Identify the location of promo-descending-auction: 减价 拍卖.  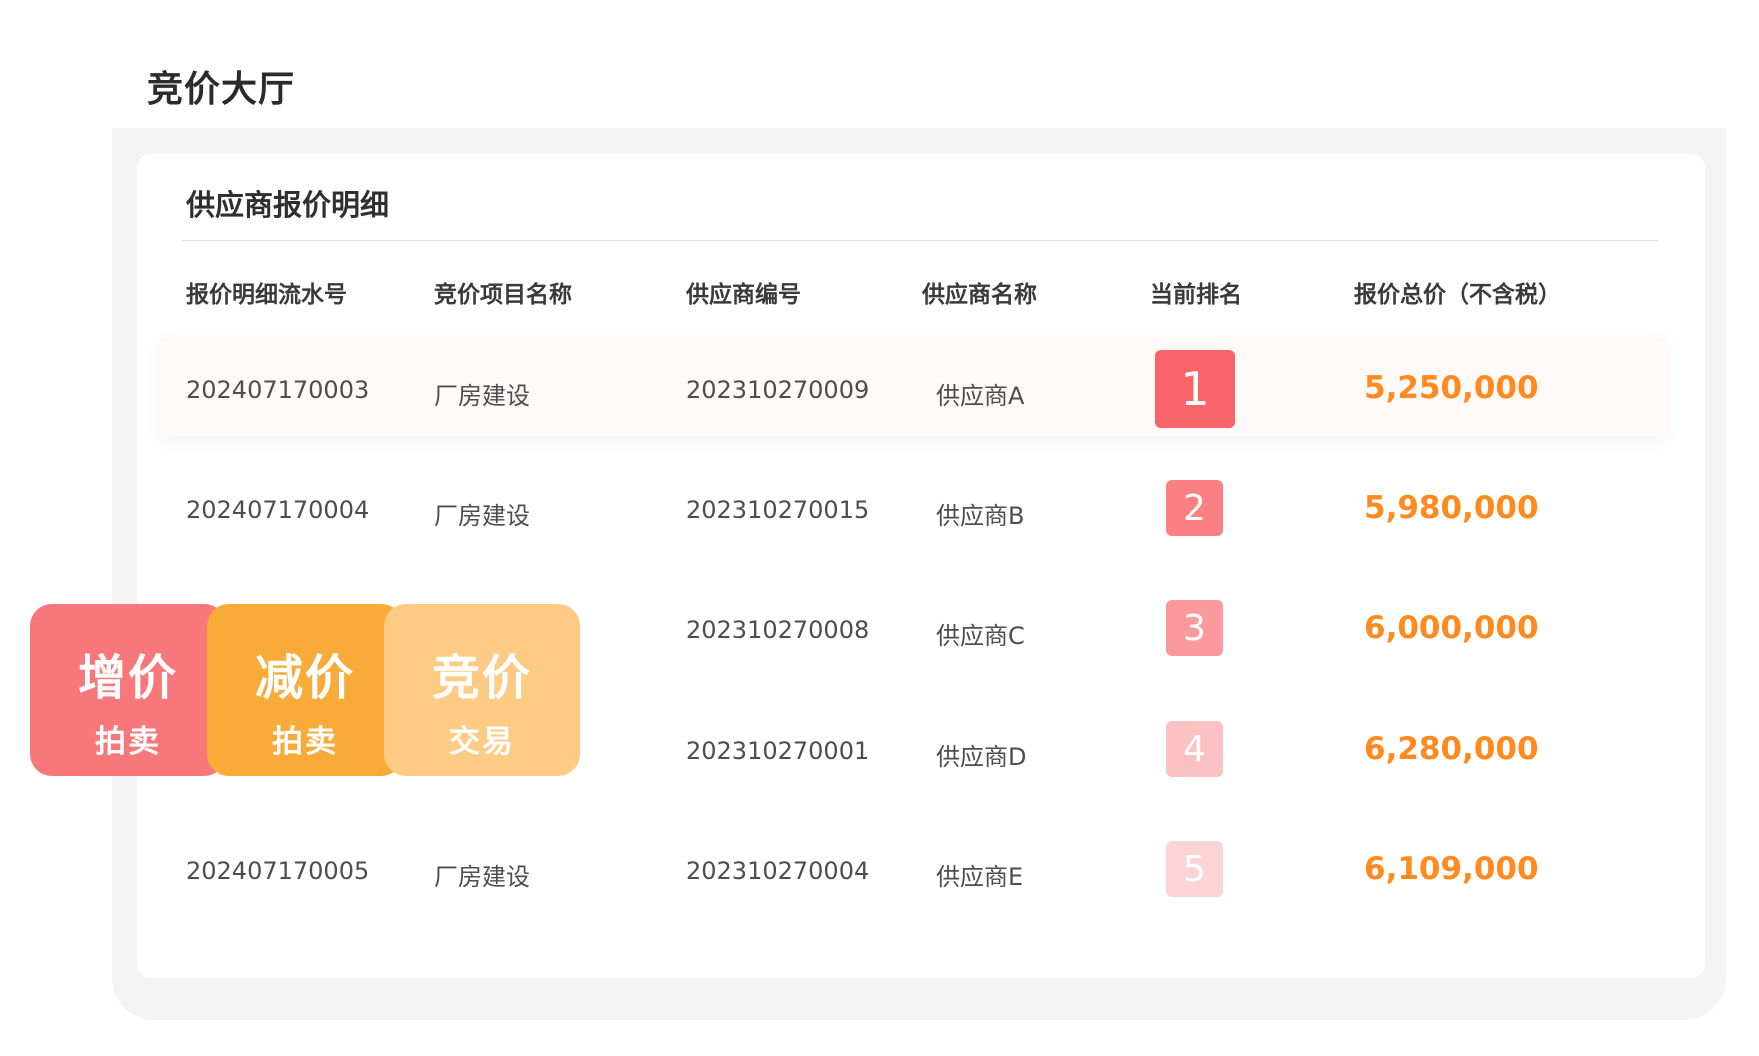
(305, 690).